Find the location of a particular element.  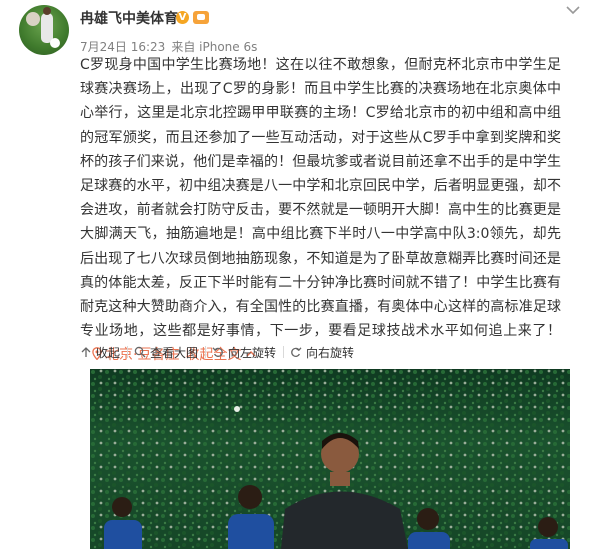

rotate-left-label: 向左旋转 is located at coordinates (252, 352).